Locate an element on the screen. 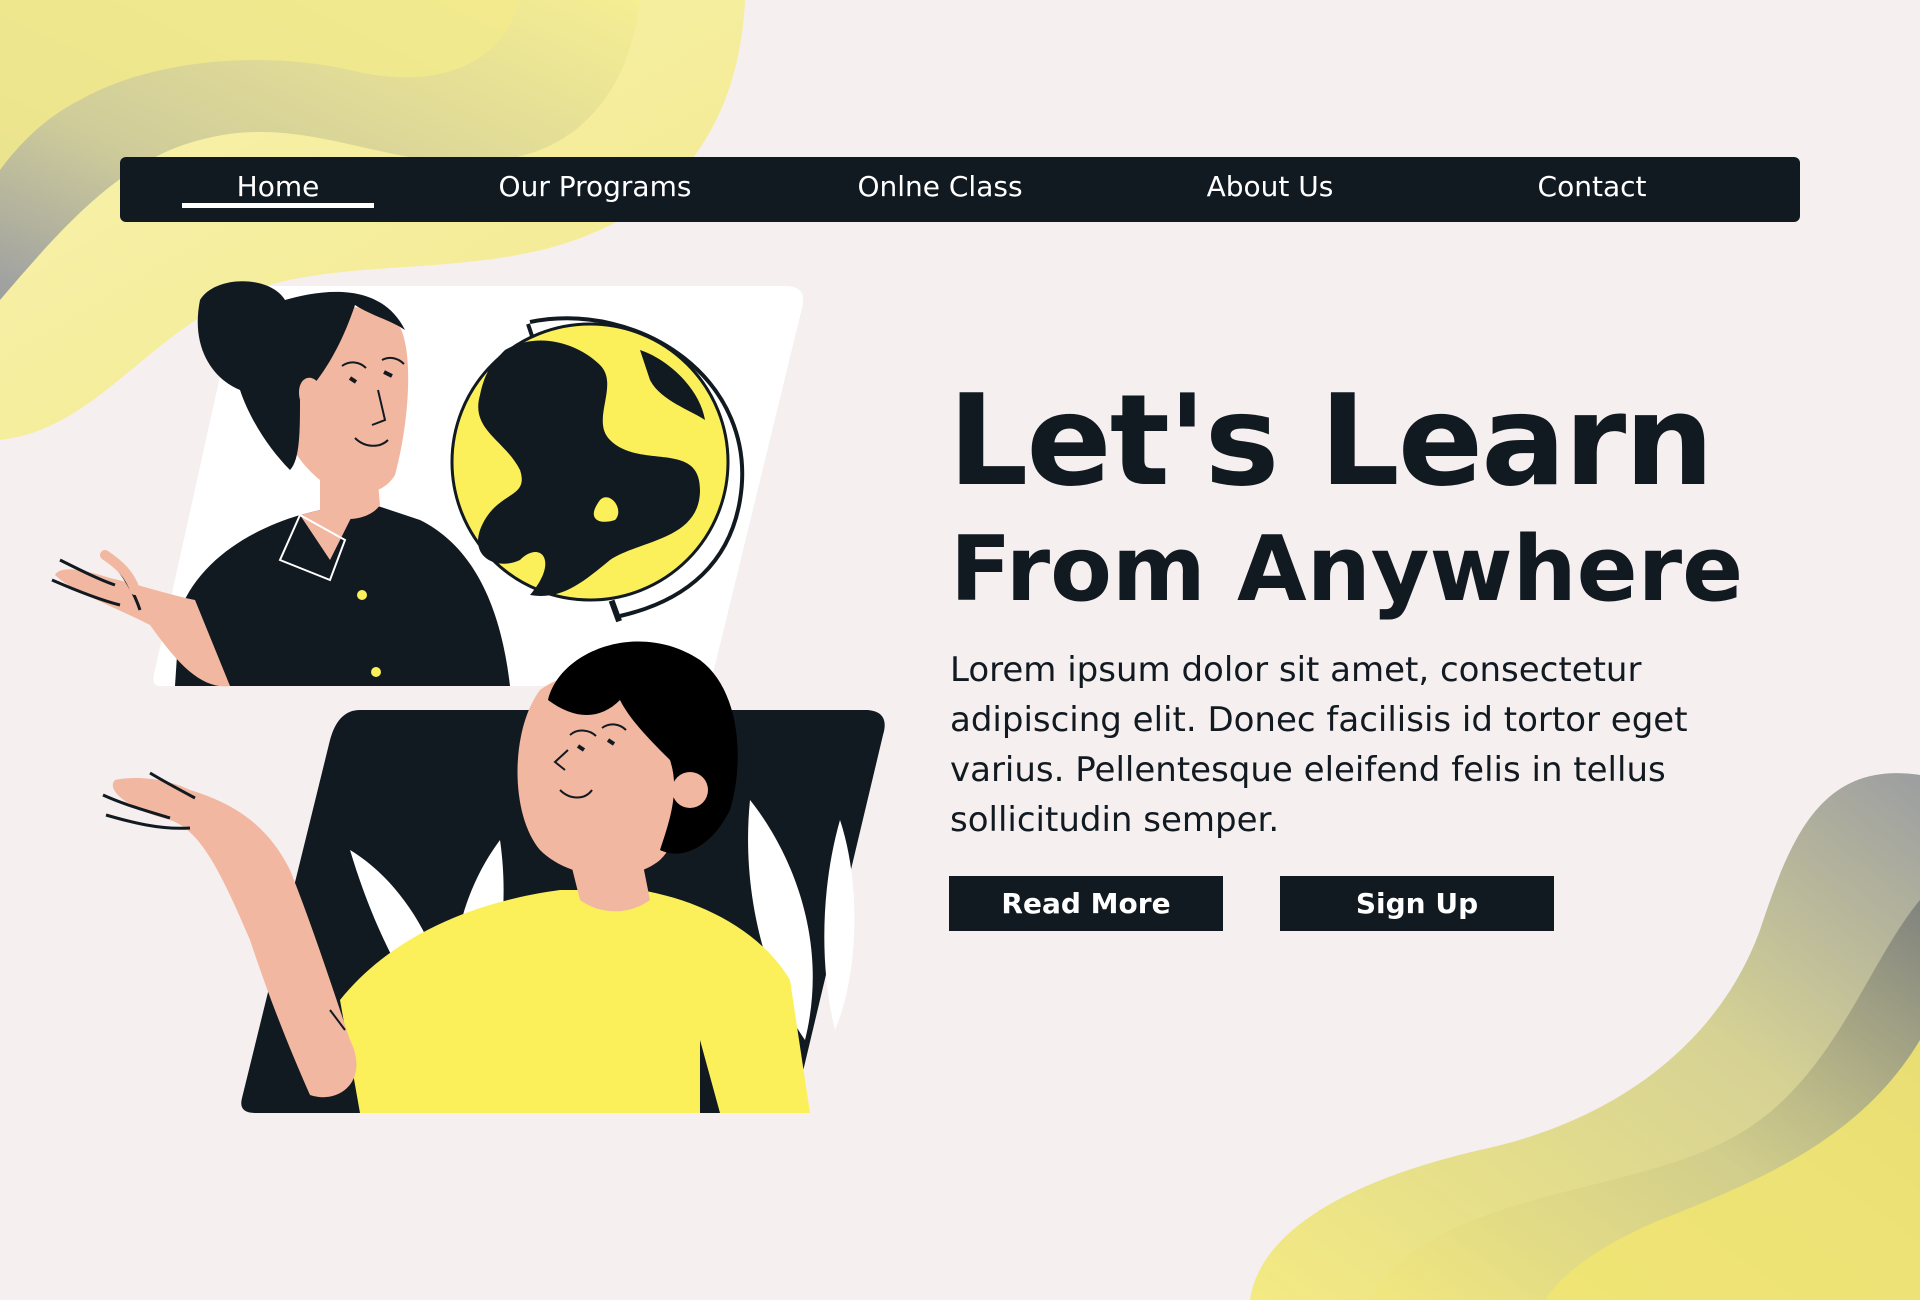  sign-up-button: Sign Up is located at coordinates (1417, 903).